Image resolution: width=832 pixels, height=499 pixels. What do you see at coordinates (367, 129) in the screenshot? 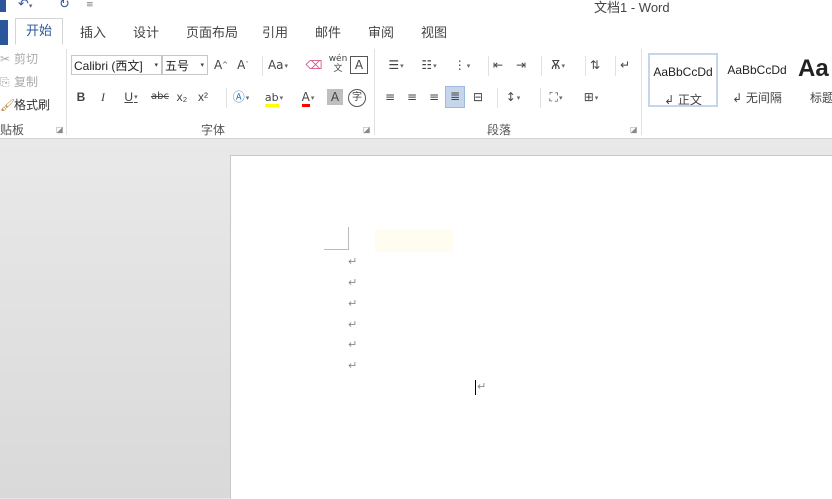
I see `font-dialog-launcher-icon: ◪` at bounding box center [367, 129].